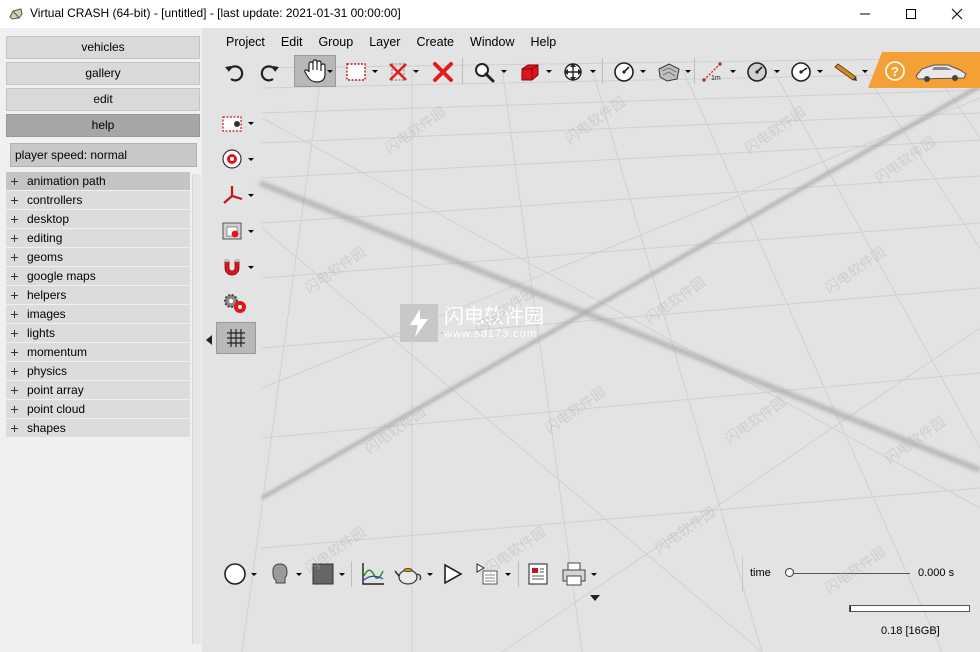 This screenshot has height=652, width=980. What do you see at coordinates (416, 71) in the screenshot?
I see `no-select-dropdown-icon` at bounding box center [416, 71].